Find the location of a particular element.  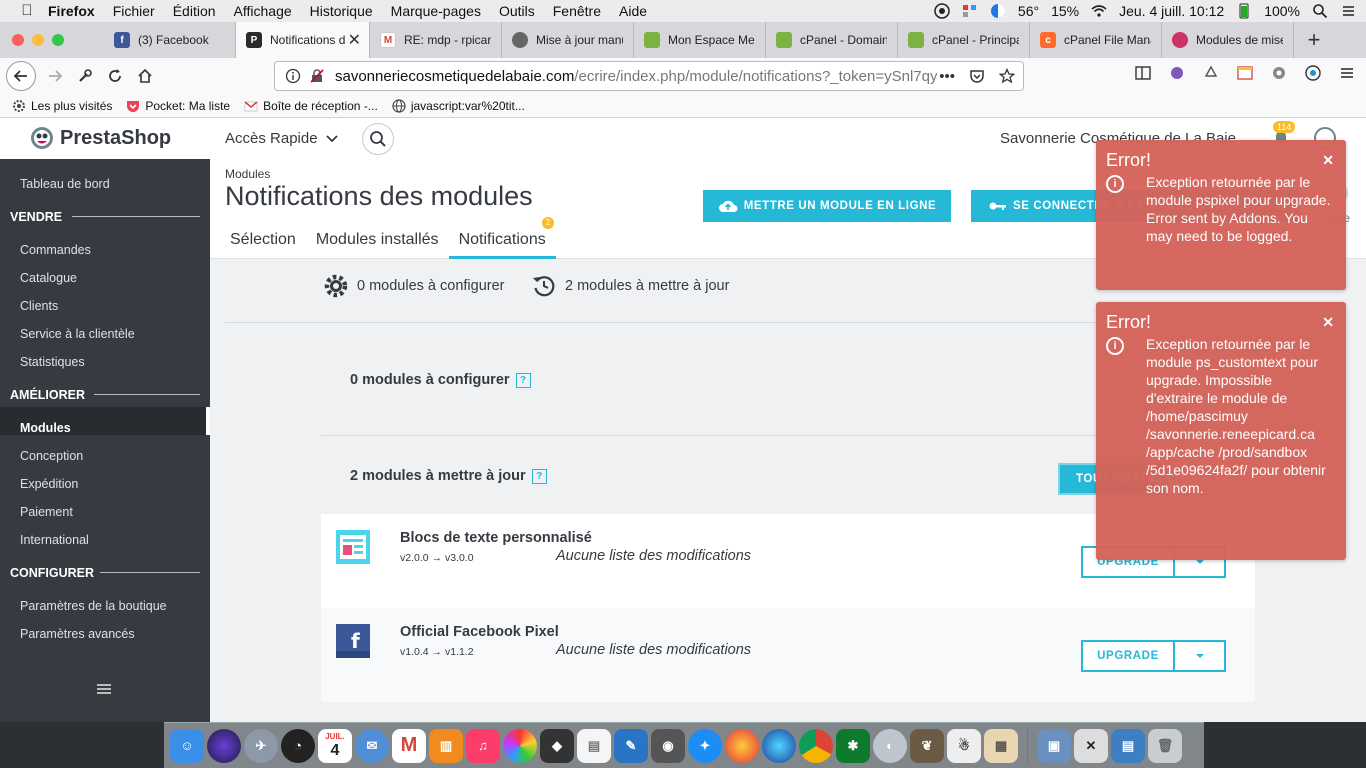

sidebar-item-parametres-avances: Paramètres avancés is located at coordinates (77, 634).